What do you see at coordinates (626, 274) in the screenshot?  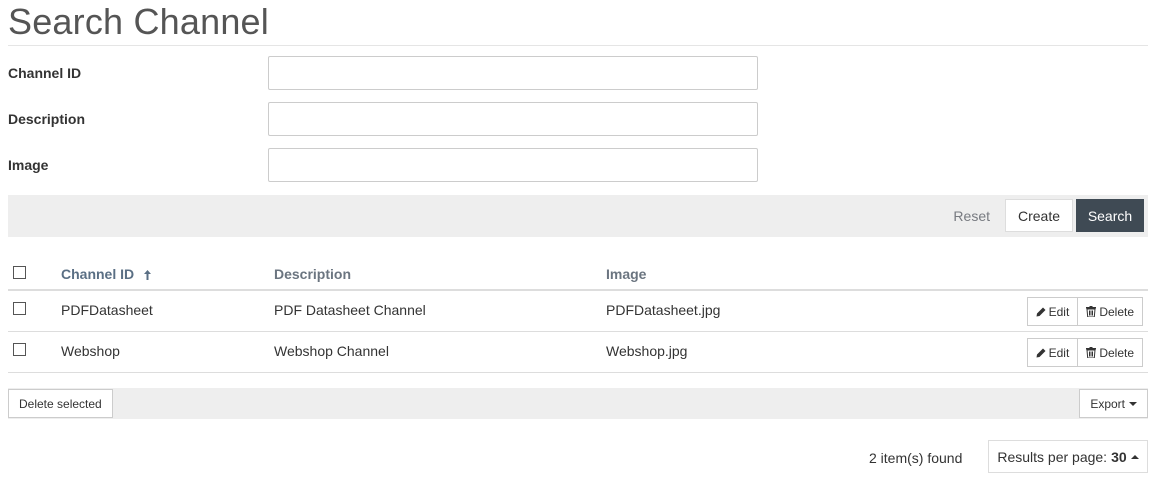 I see `column-header-image: Image` at bounding box center [626, 274].